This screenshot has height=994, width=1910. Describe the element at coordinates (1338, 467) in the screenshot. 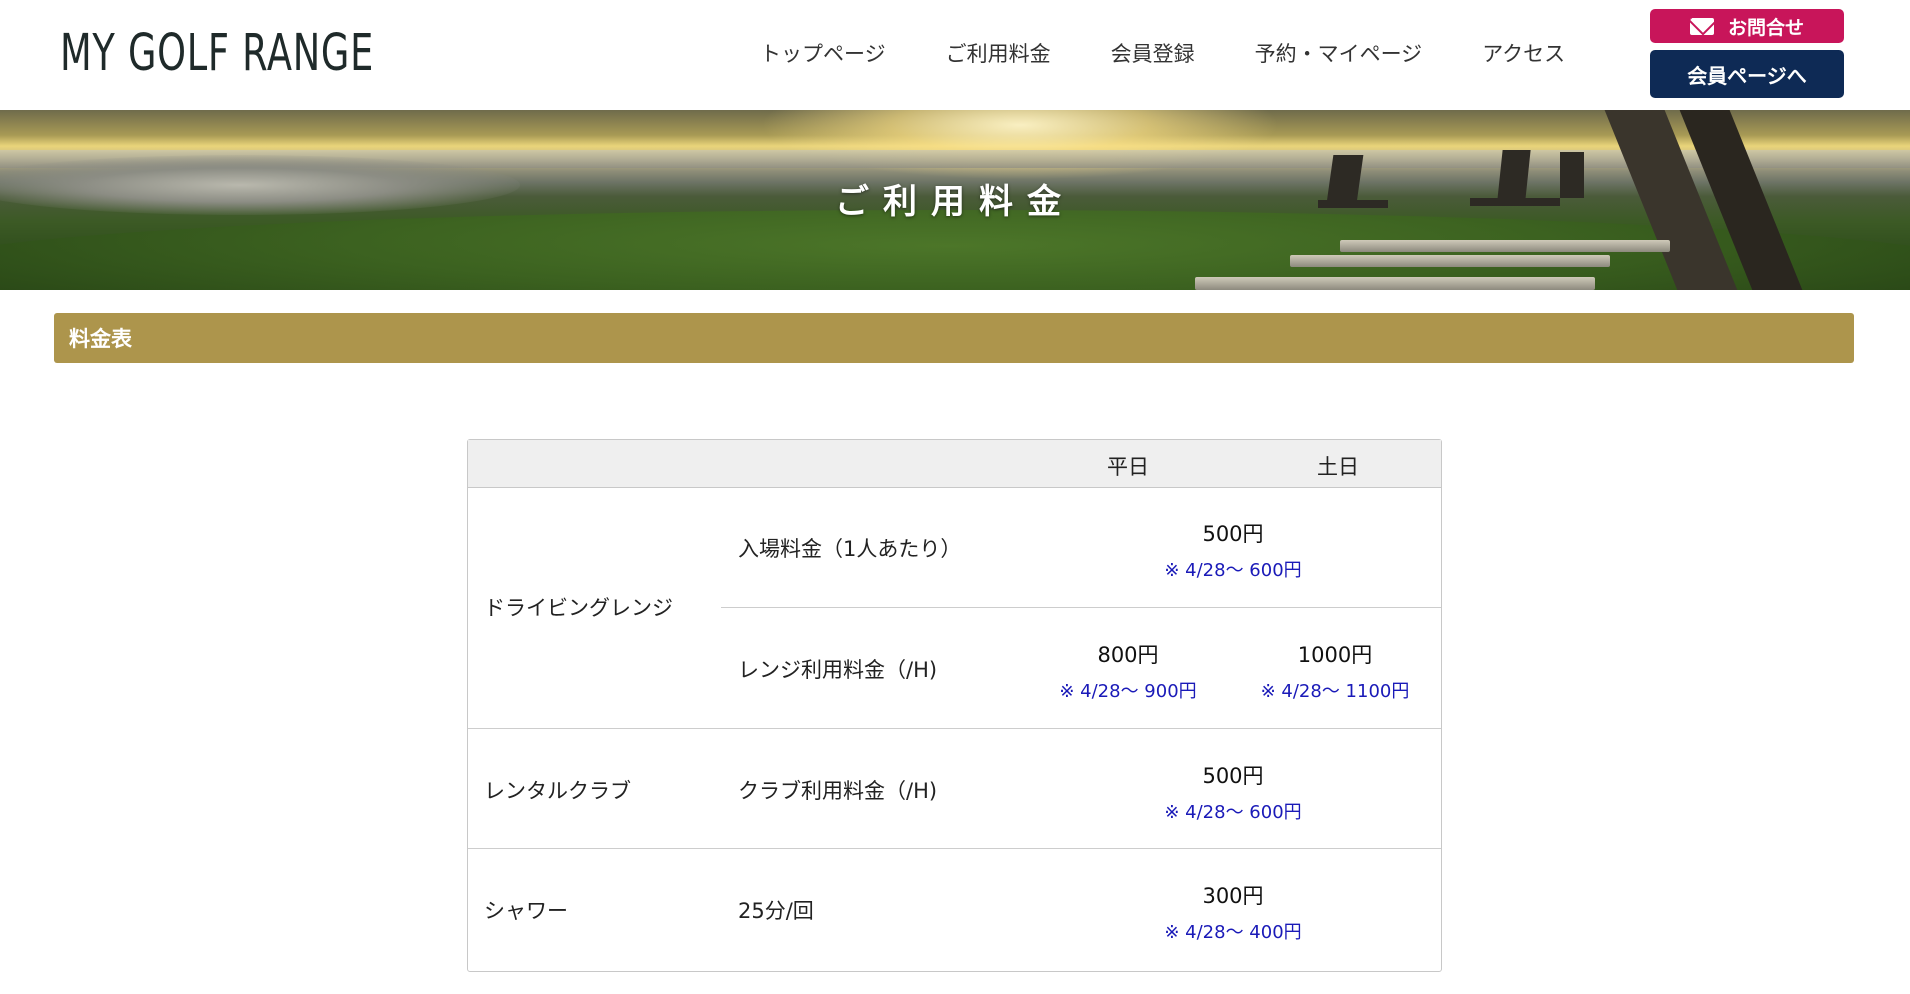

I see `header-weekend: 土日` at that location.